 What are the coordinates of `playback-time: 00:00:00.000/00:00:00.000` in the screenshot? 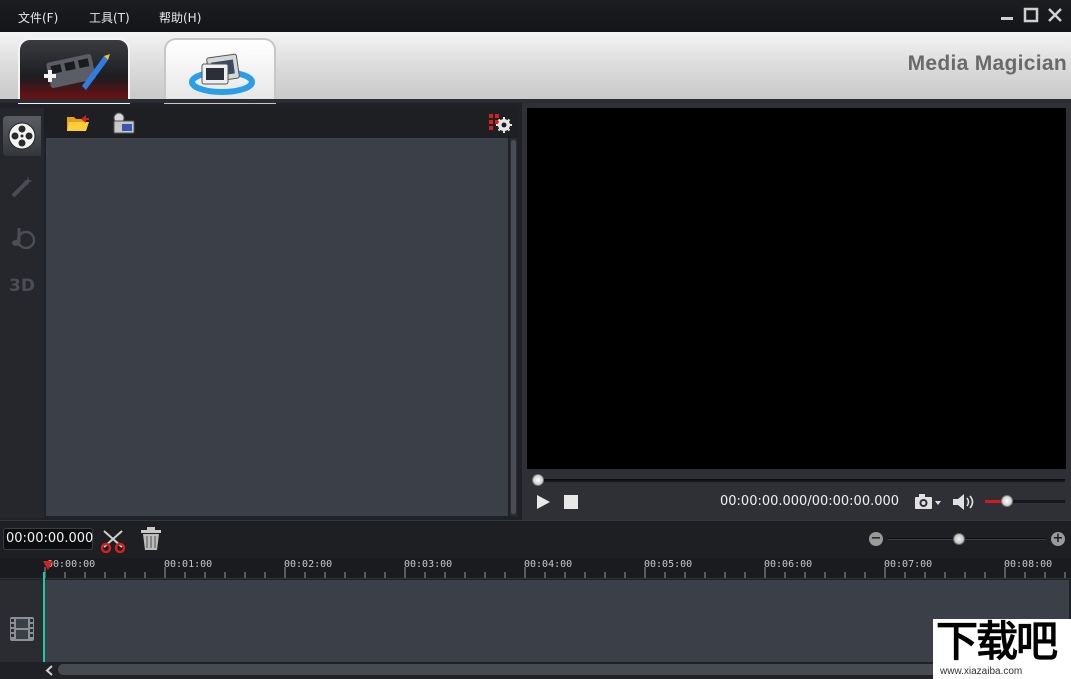 It's located at (810, 501).